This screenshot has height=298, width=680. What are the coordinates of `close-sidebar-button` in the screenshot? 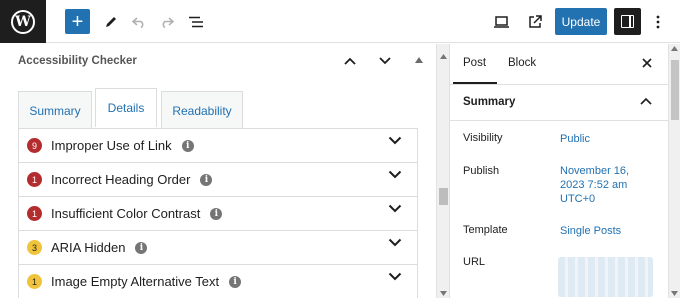 It's located at (647, 63).